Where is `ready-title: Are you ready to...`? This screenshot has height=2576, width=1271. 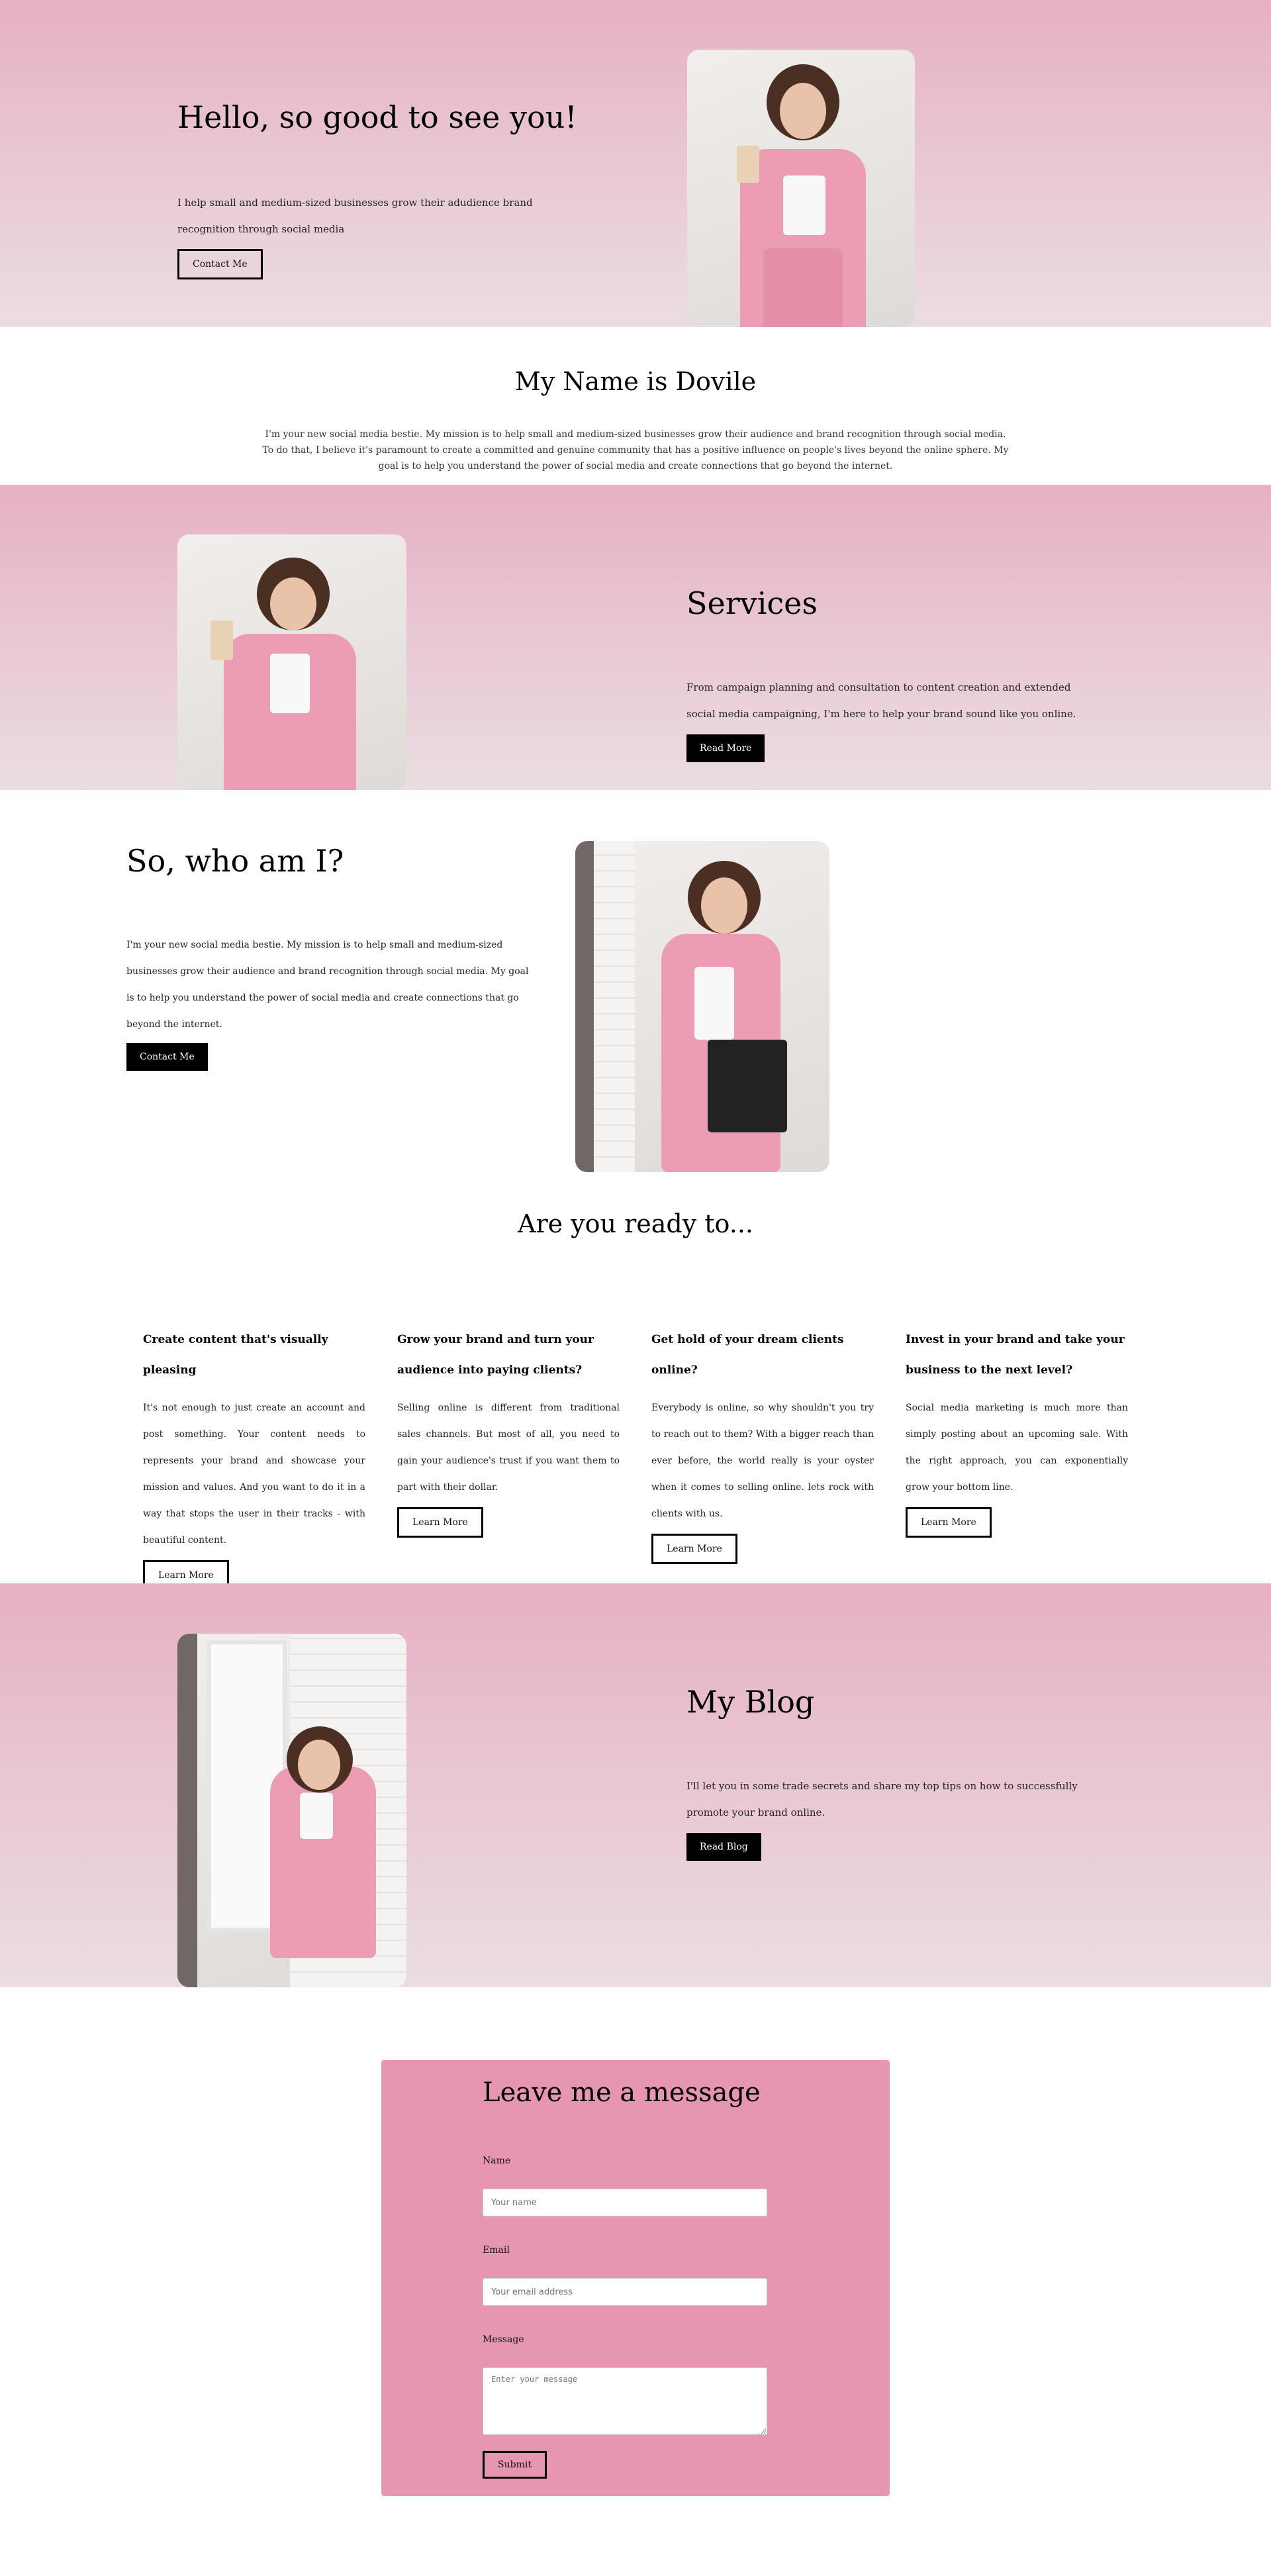
ready-title: Are you ready to... is located at coordinates (636, 1223).